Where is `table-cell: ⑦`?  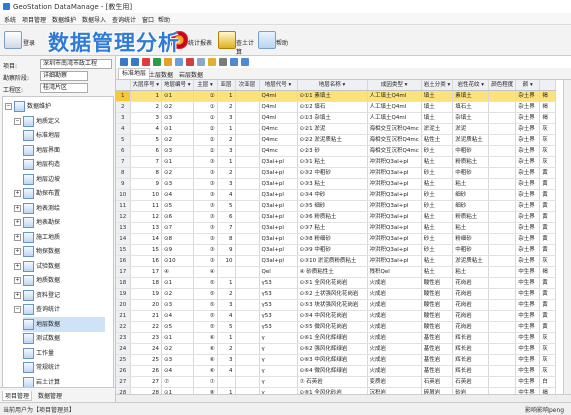 table-cell: ⑦ is located at coordinates (205, 382).